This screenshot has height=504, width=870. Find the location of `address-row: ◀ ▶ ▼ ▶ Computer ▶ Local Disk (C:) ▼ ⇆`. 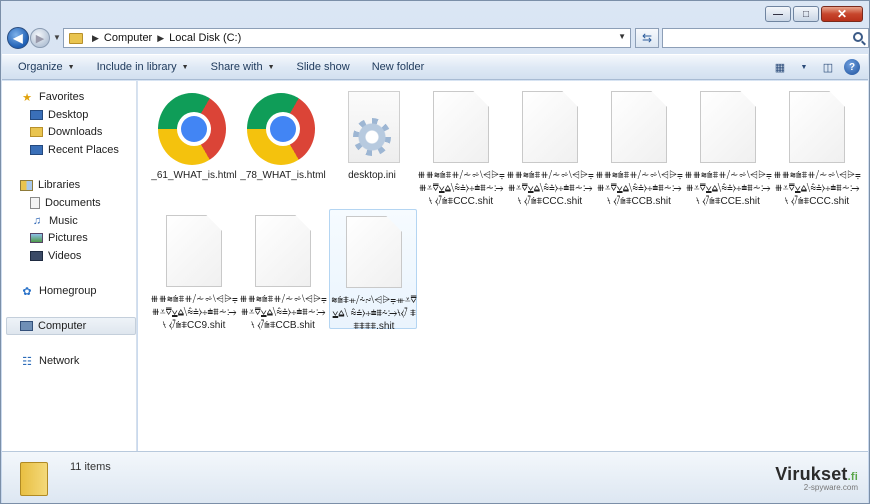

address-row: ◀ ▶ ▼ ▶ Computer ▶ Local Disk (C:) ▼ ⇆ is located at coordinates (437, 38).